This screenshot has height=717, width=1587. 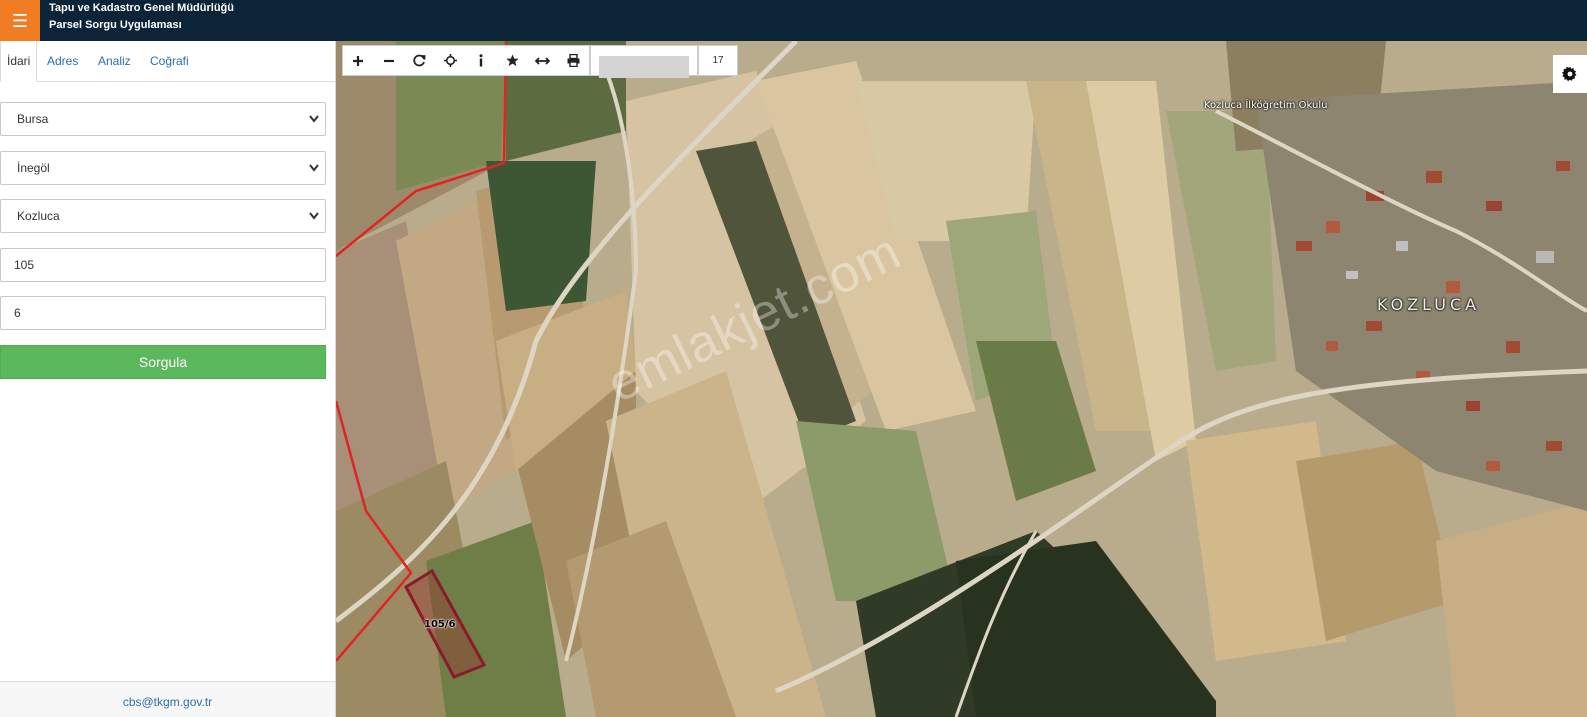 What do you see at coordinates (141, 8) in the screenshot?
I see `app-title-line1: Tapu ve Kadastro Genel Müdürlüğü` at bounding box center [141, 8].